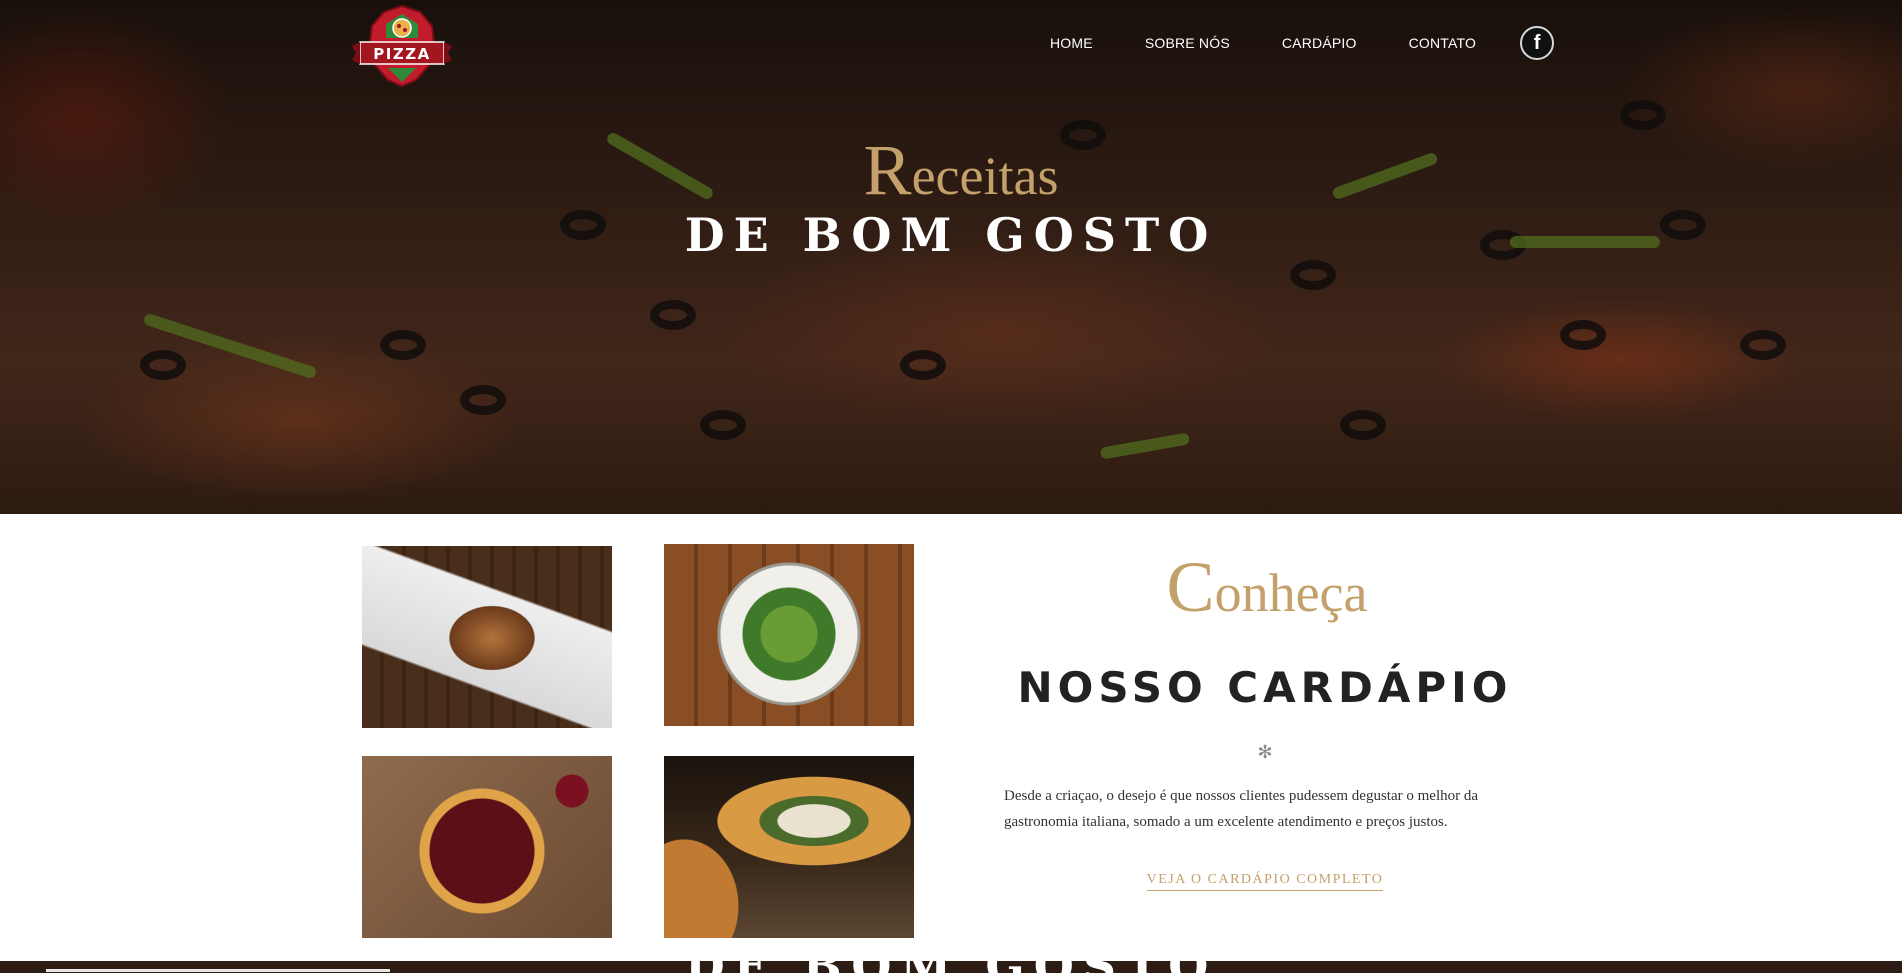 This screenshot has width=1902, height=973. What do you see at coordinates (401, 54) in the screenshot?
I see `svg-text: PIZZA` at bounding box center [401, 54].